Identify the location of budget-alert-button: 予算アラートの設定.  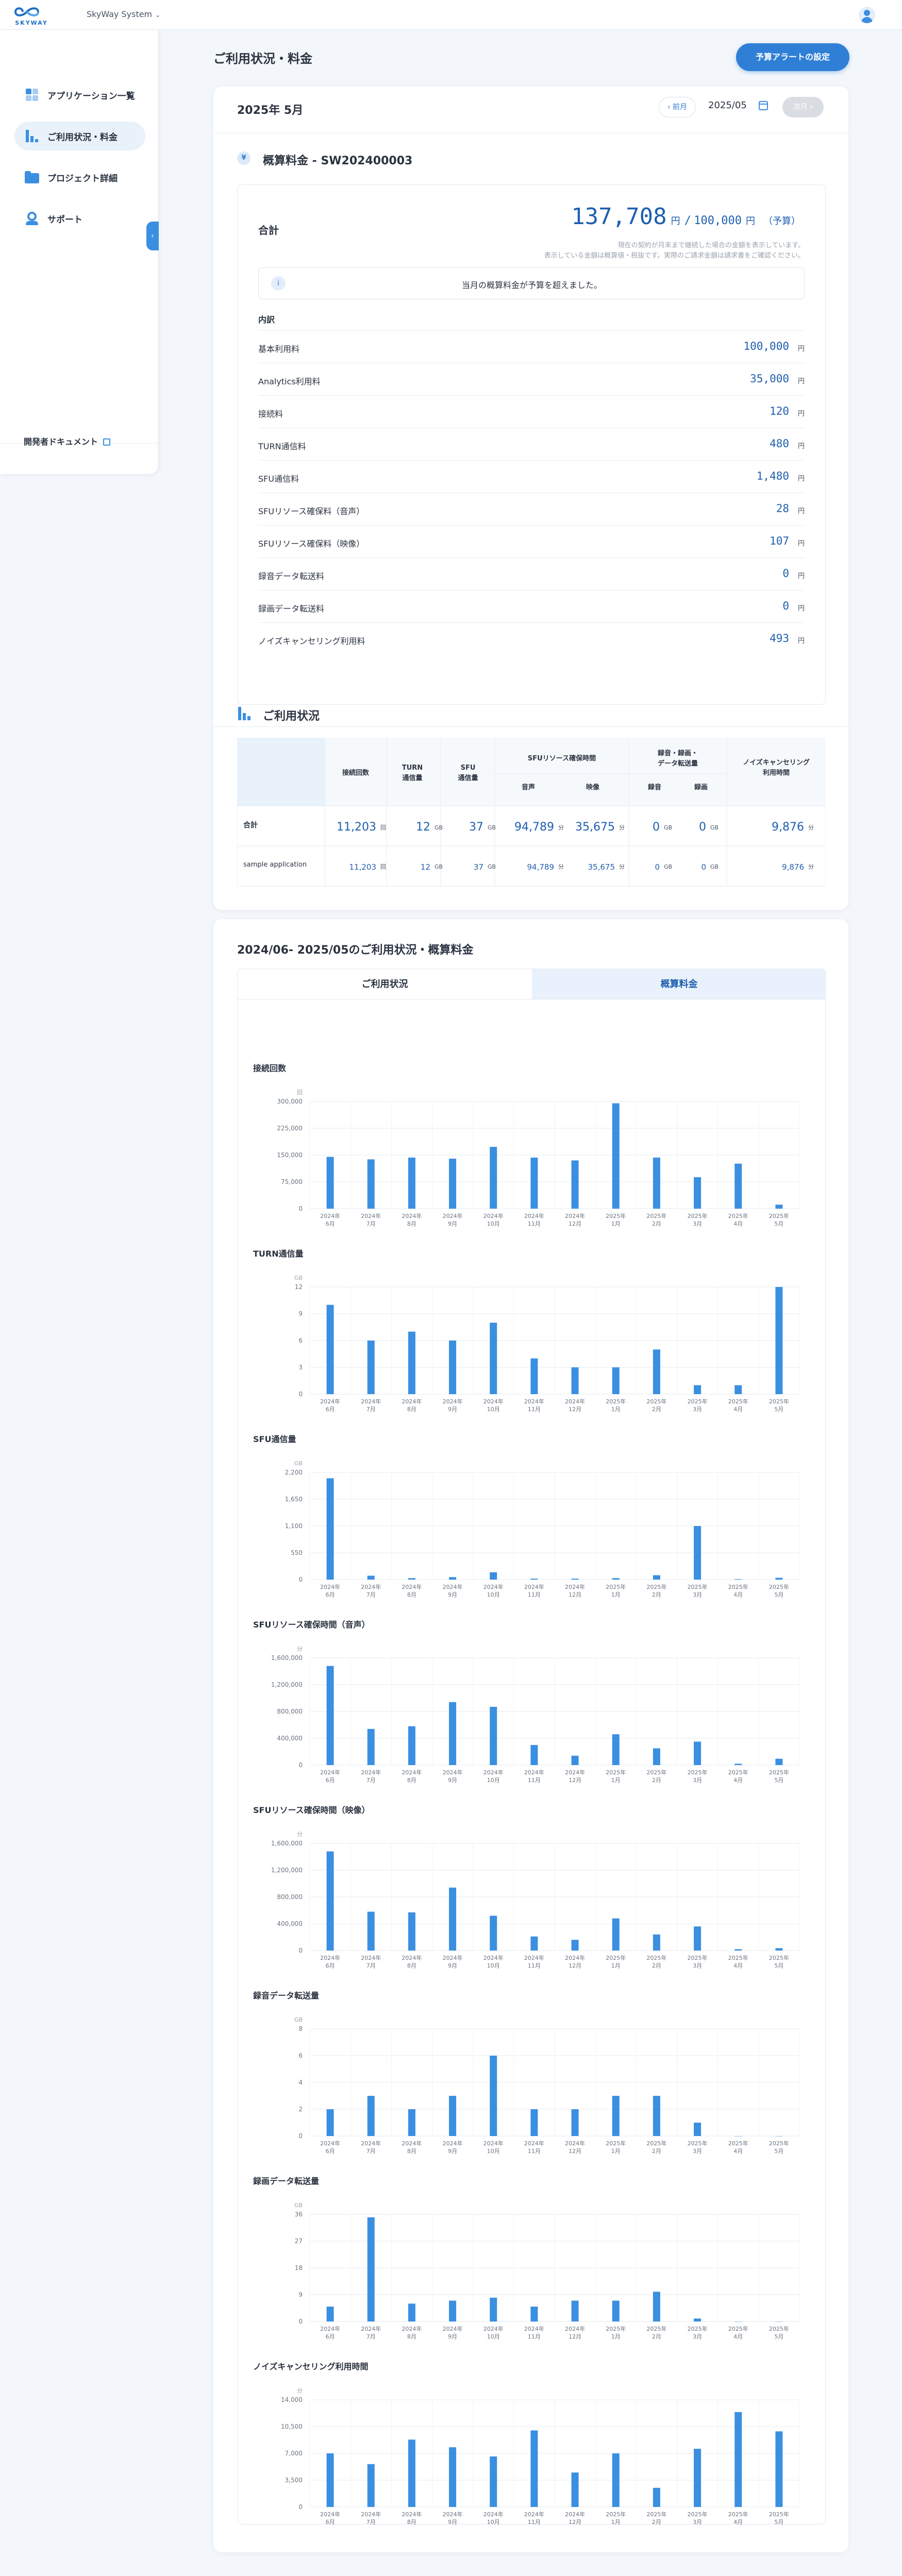
(792, 57).